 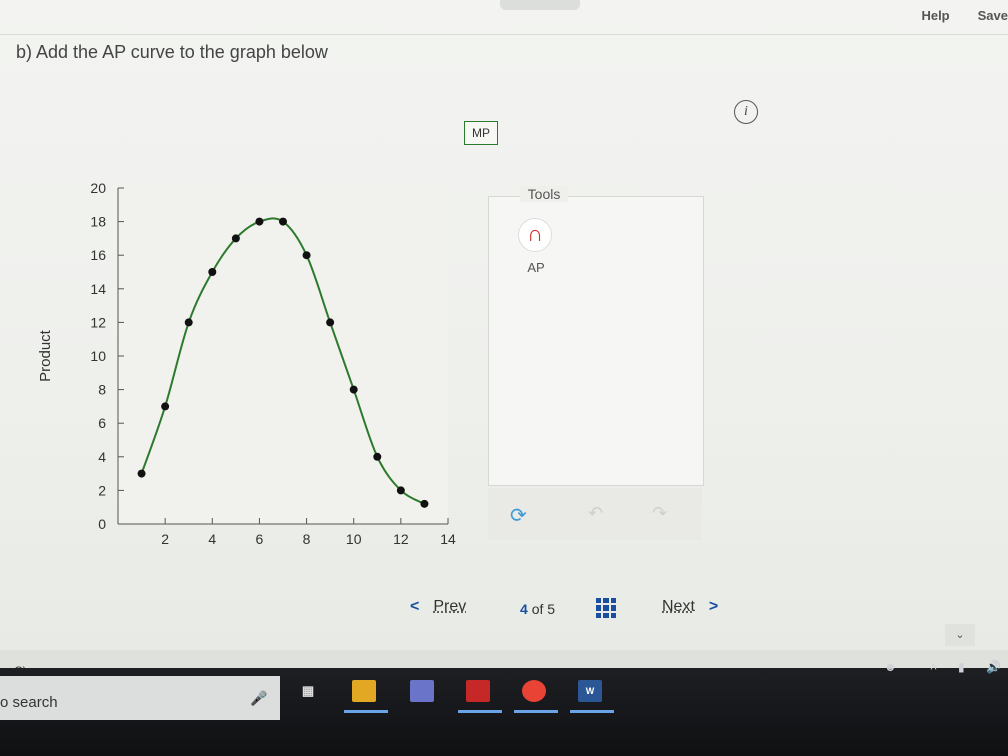 What do you see at coordinates (659, 513) in the screenshot?
I see `redo-icon: ↷` at bounding box center [659, 513].